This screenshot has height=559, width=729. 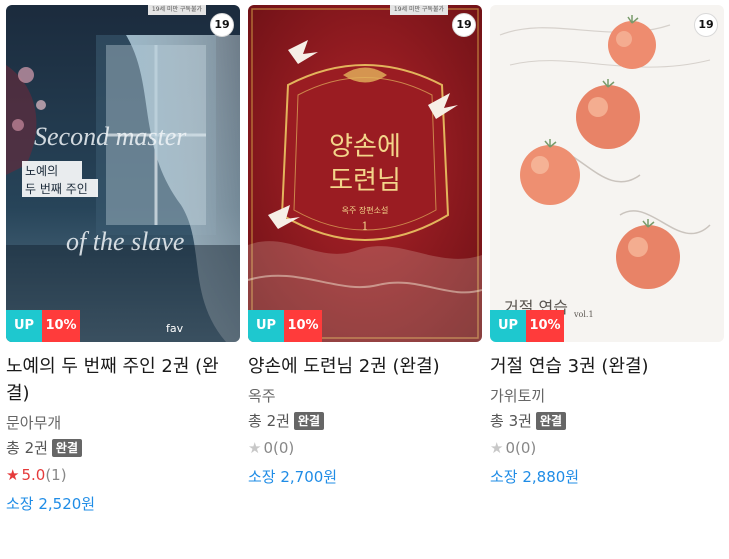 I want to click on book-price: 소장 2,880원, so click(x=607, y=477).